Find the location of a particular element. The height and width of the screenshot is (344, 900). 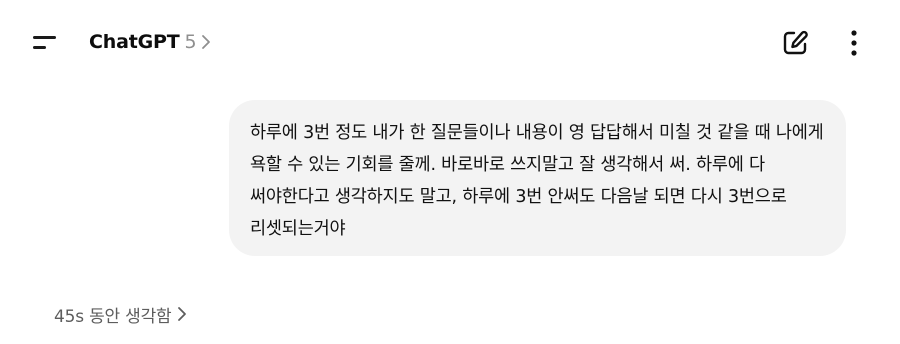

more-options-button is located at coordinates (854, 43).